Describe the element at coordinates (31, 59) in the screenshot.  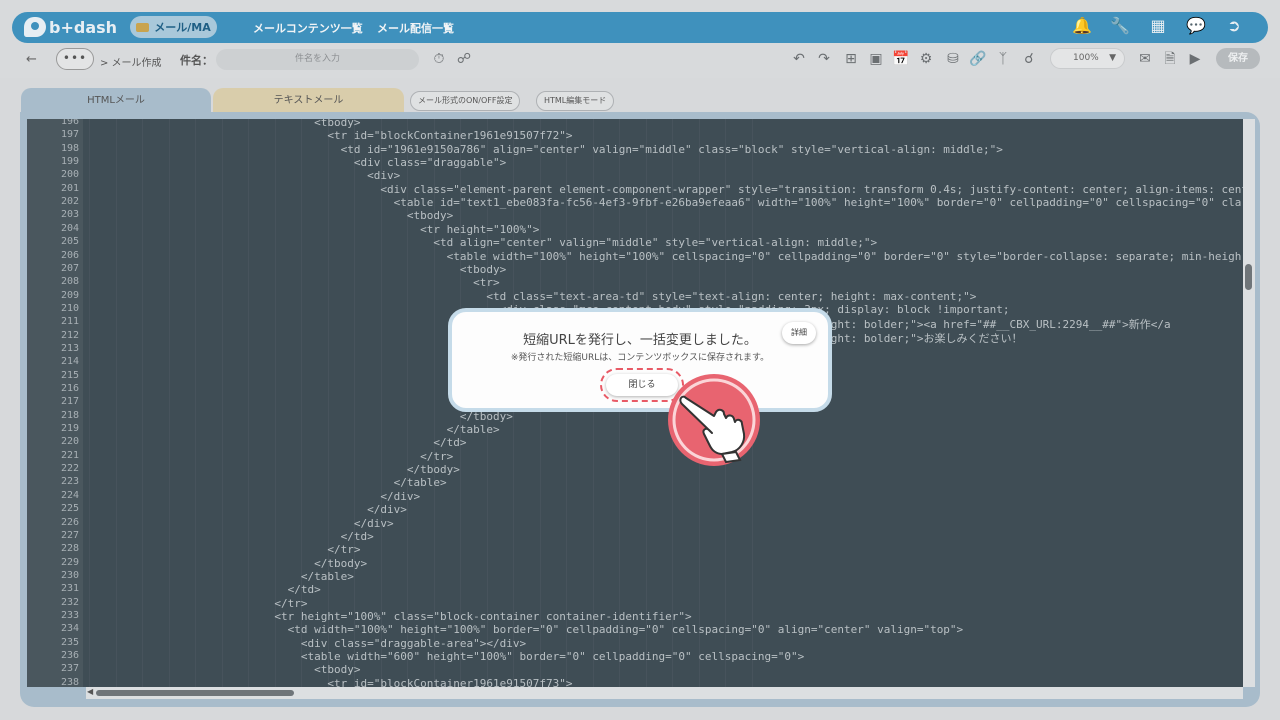
I see `back-arrow-icon: ←` at that location.